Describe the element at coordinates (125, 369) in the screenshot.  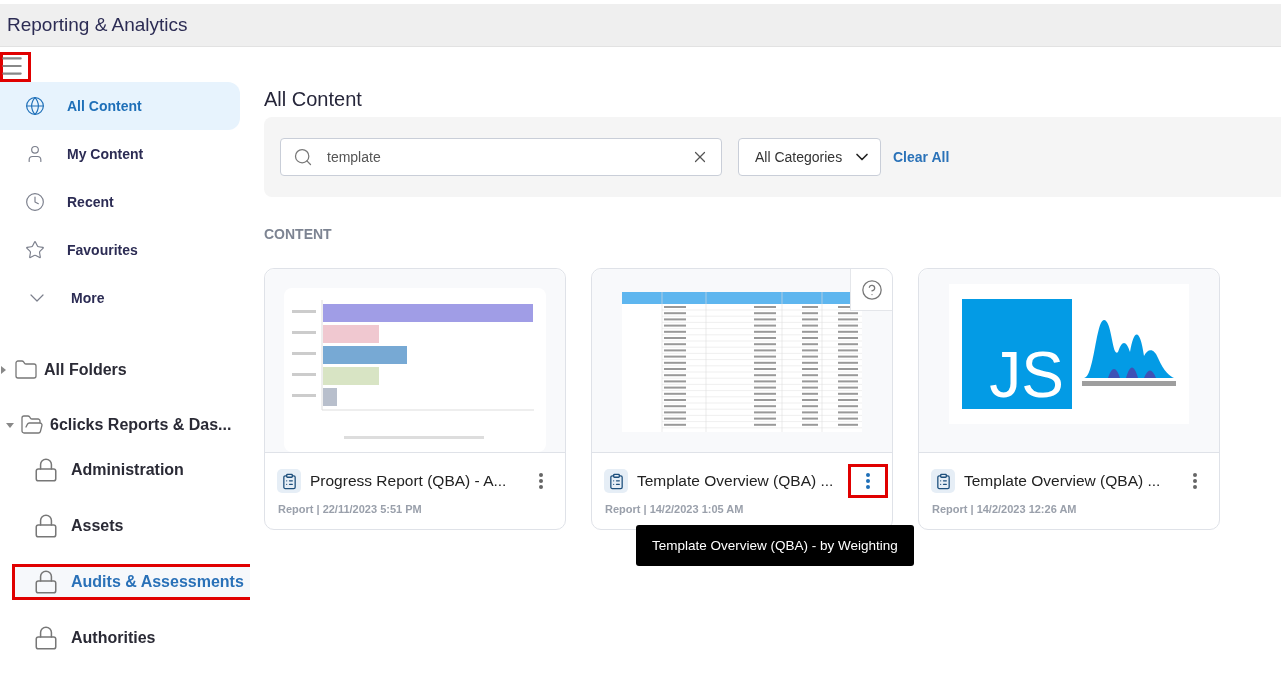
I see `folder-item: All Folders` at that location.